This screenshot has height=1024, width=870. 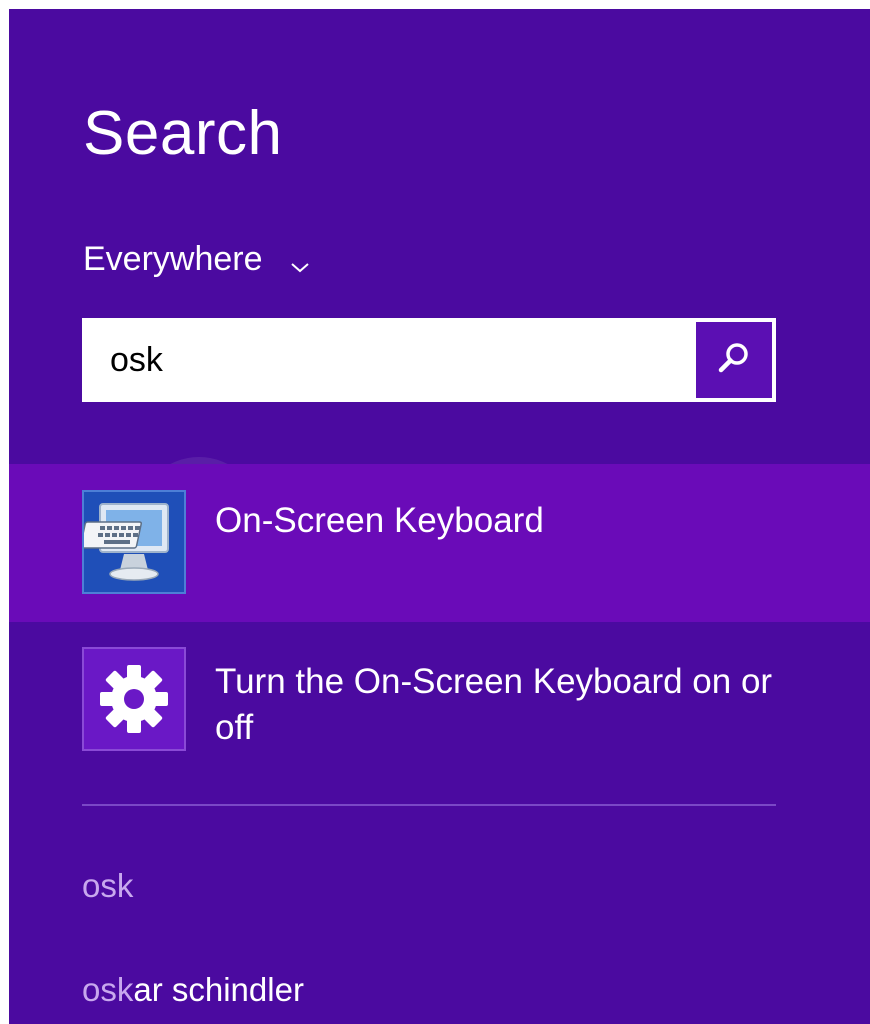 I want to click on search-scope-label: Everywhere, so click(x=173, y=258).